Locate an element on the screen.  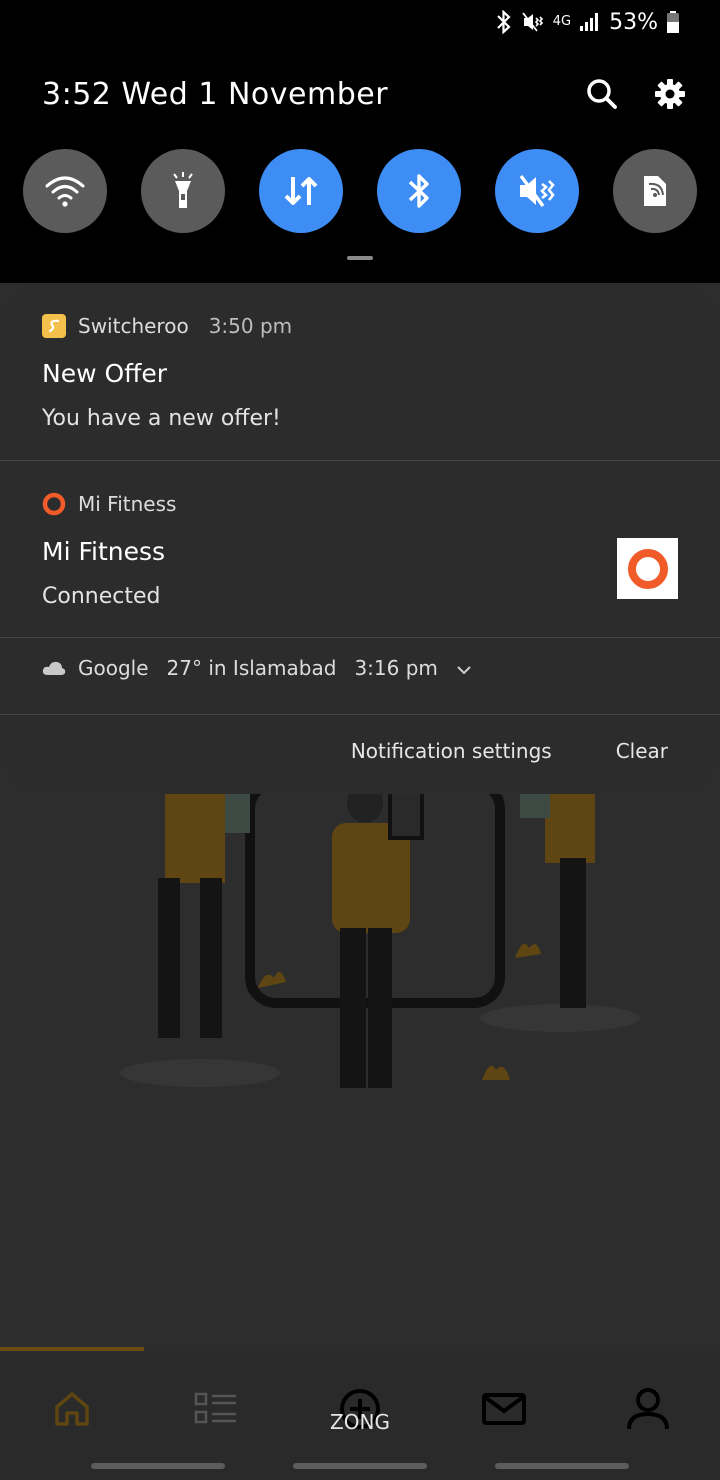
sound-mode-toggle is located at coordinates (537, 191).